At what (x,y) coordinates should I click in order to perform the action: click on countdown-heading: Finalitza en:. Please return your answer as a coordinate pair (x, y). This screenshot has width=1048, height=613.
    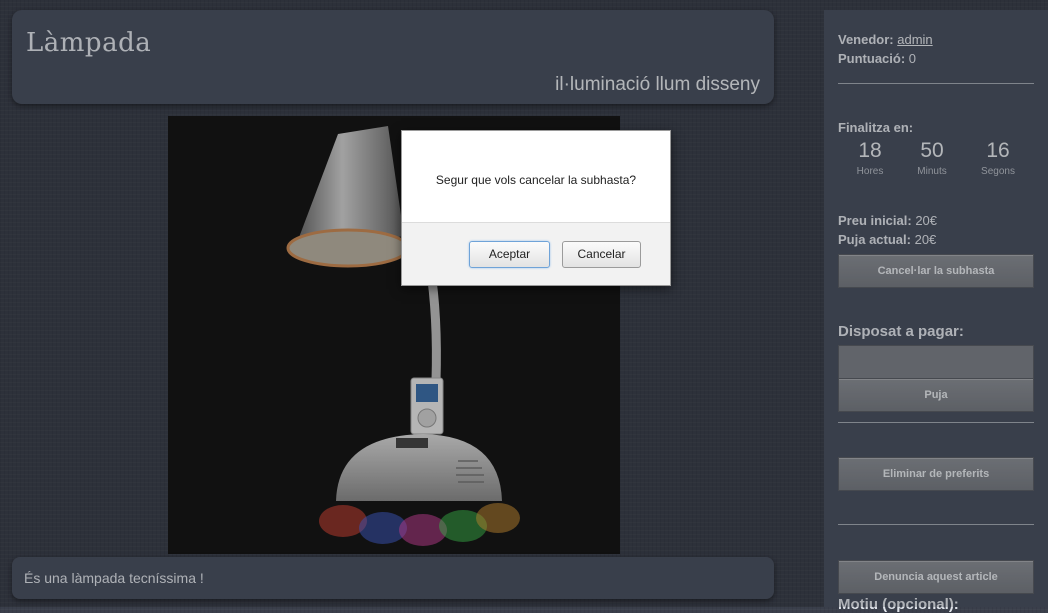
    Looking at the image, I should click on (876, 127).